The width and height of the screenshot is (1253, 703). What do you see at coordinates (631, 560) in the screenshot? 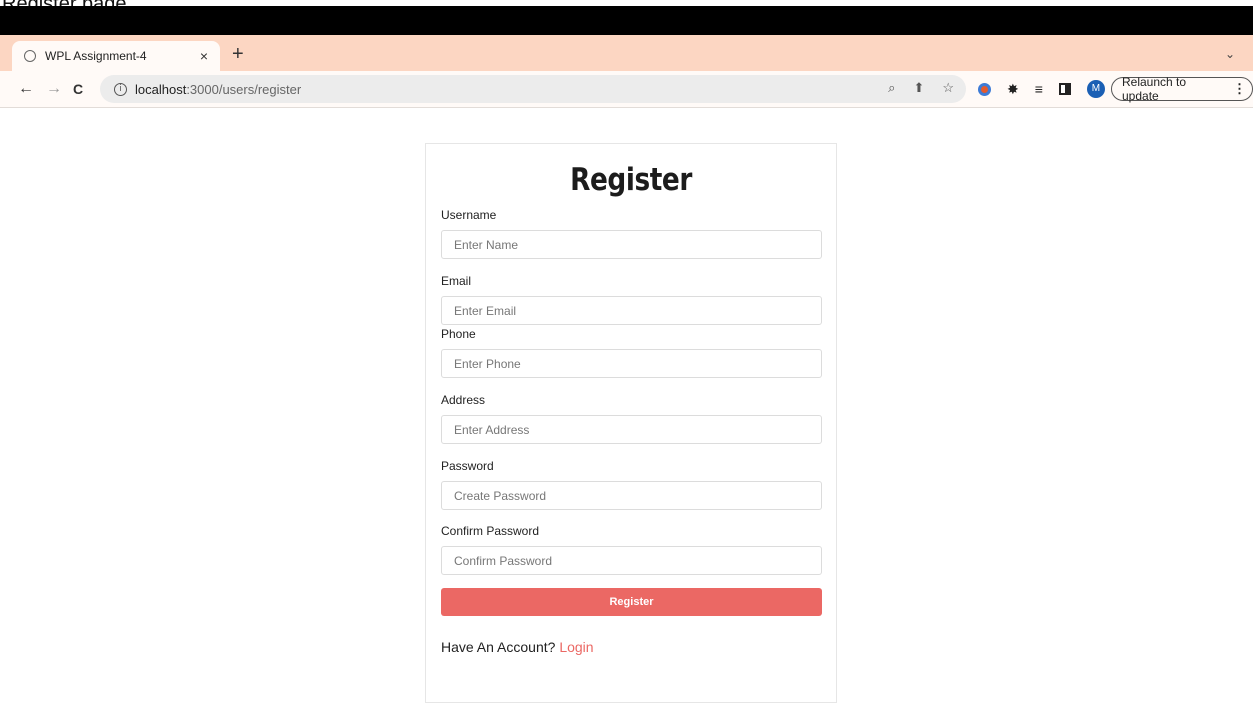
I see `confirm-password-input` at bounding box center [631, 560].